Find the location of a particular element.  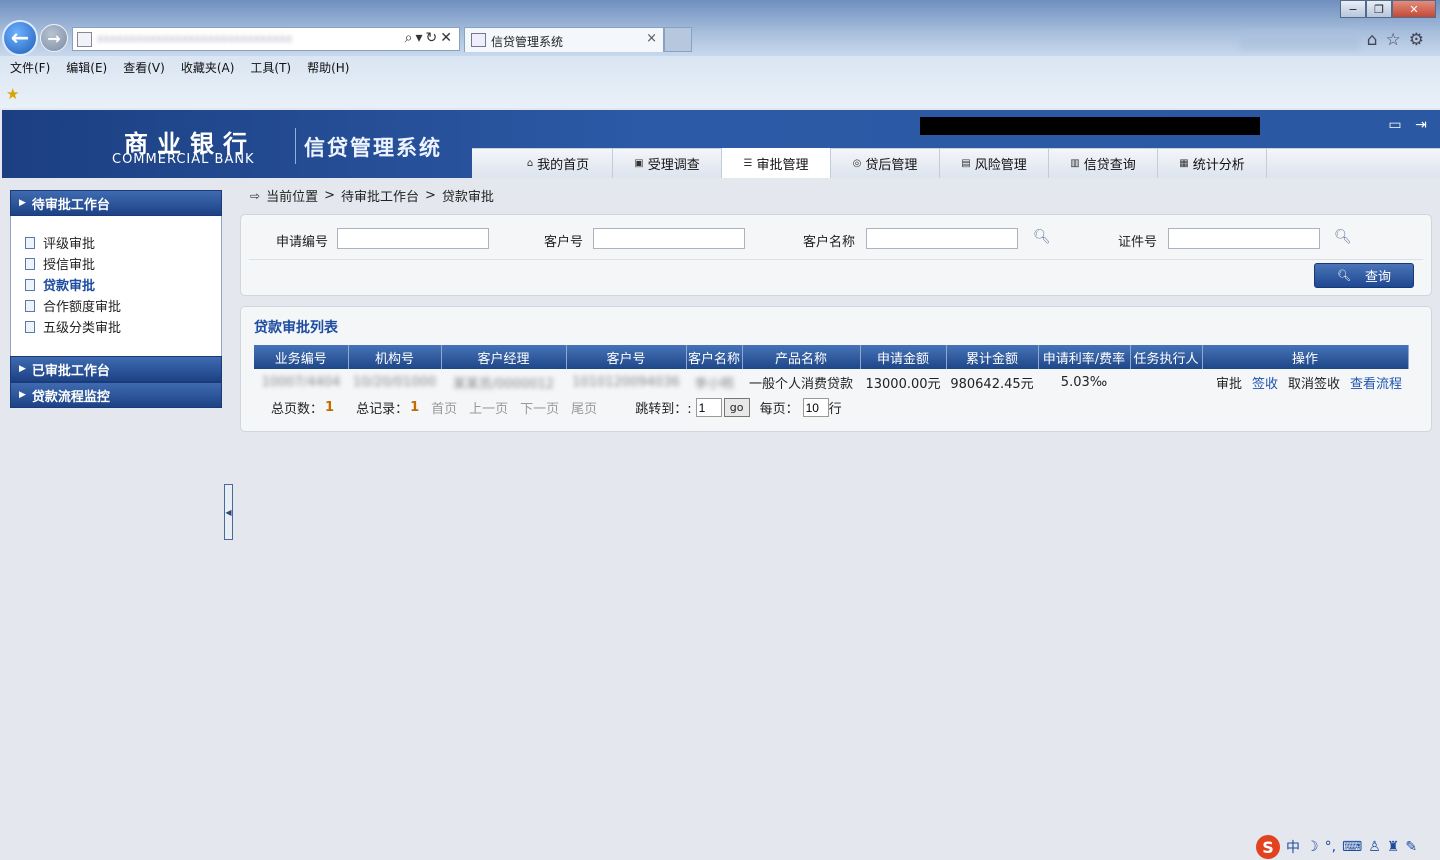

logout-icon: ⇥ is located at coordinates (1421, 125).